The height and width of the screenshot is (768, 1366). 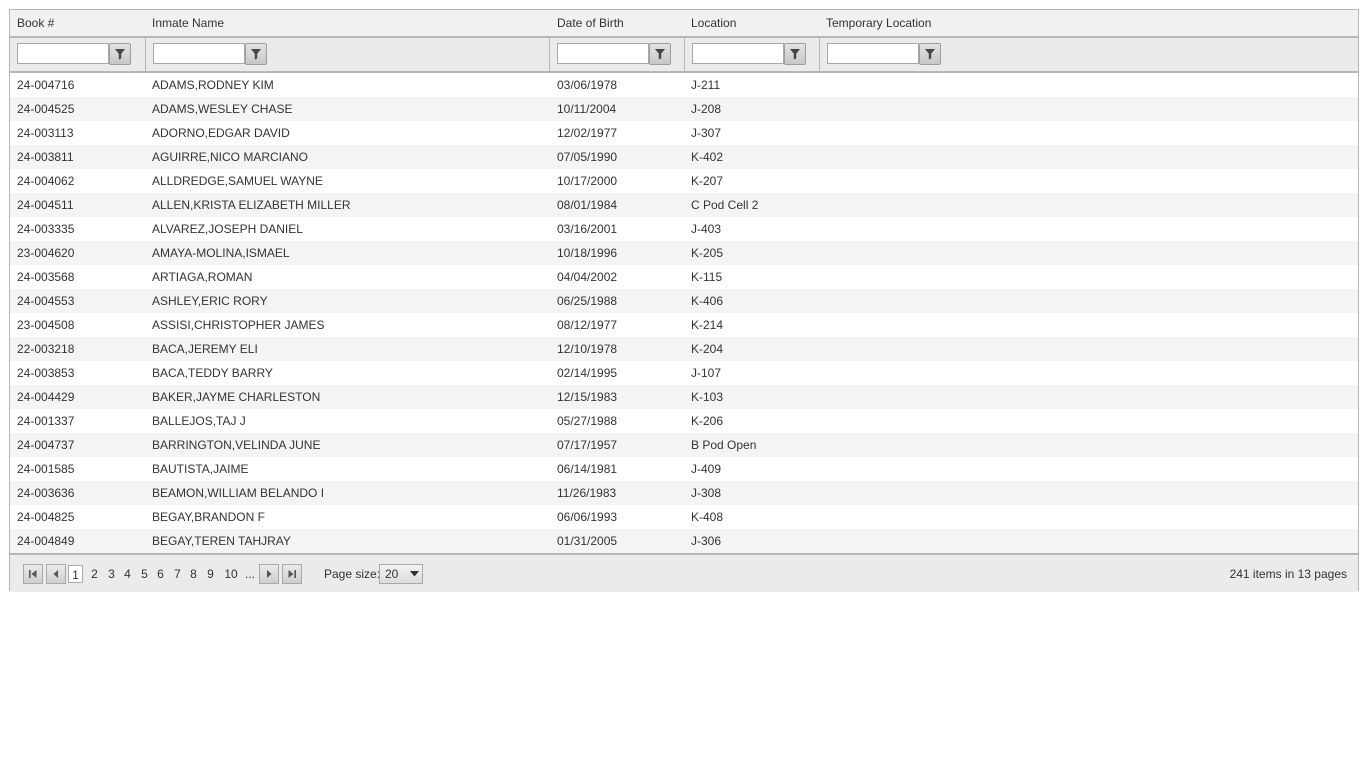 I want to click on next-page-button, so click(x=269, y=574).